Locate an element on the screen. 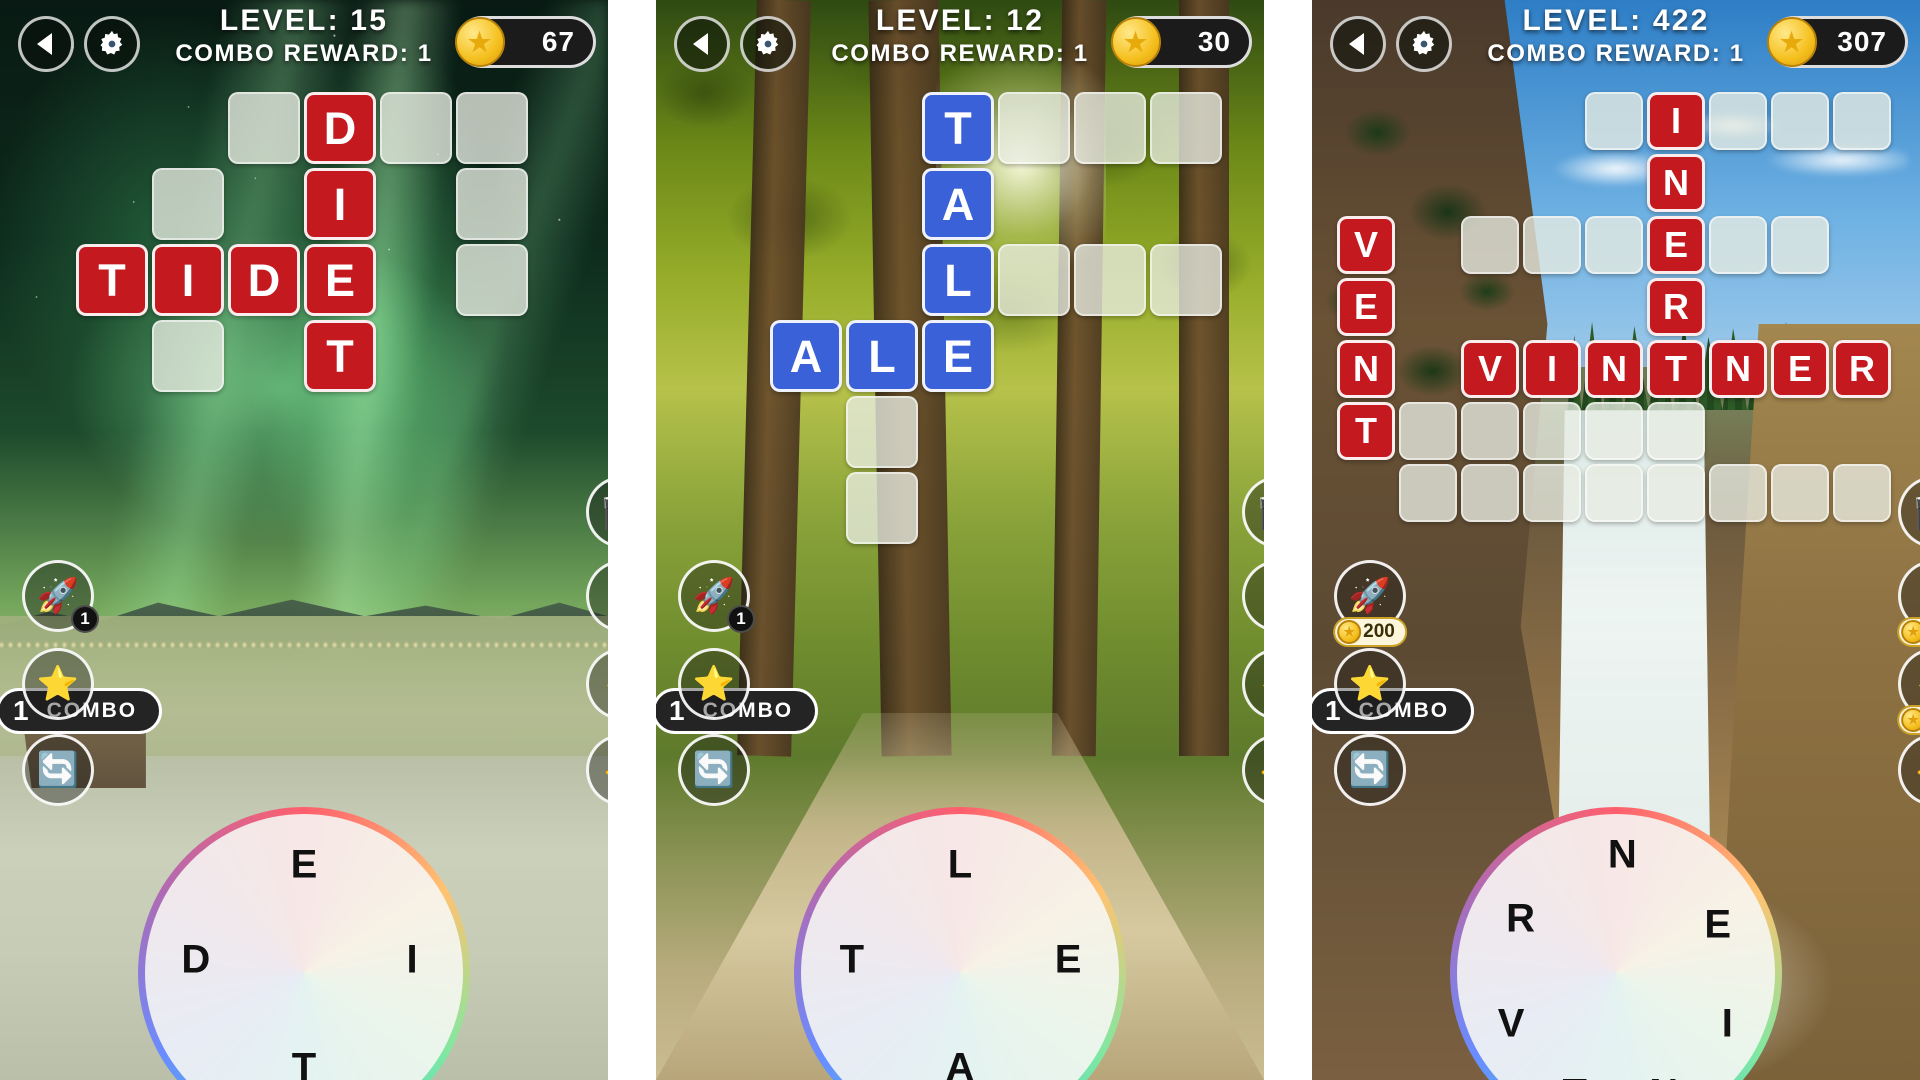 Image resolution: width=1920 pixels, height=1080 pixels. level-label: LEVEL: 422 is located at coordinates (1616, 20).